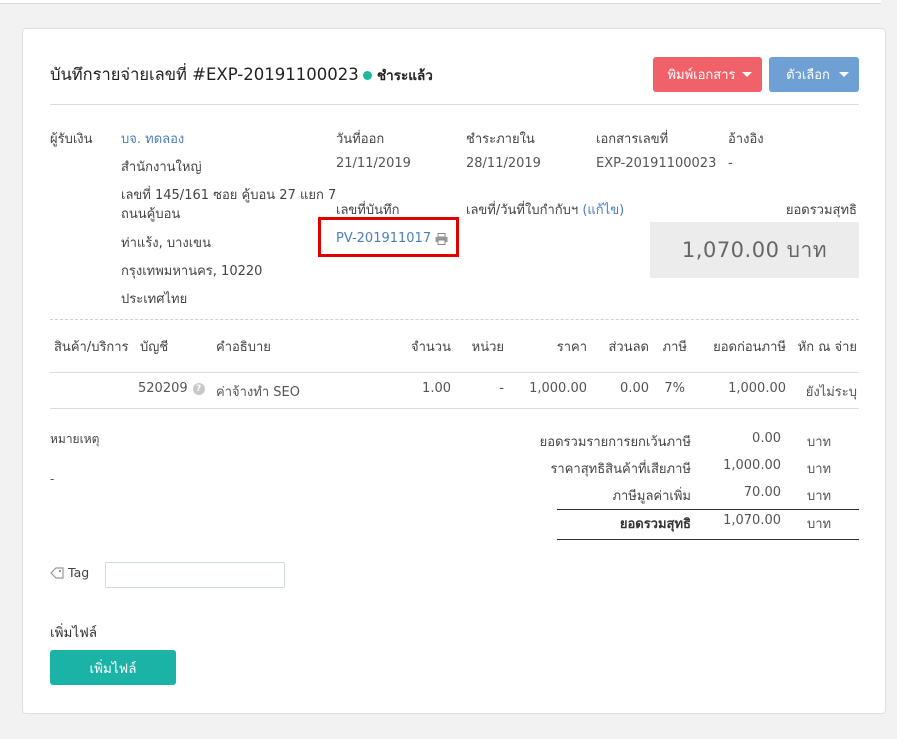 Image resolution: width=897 pixels, height=739 pixels. What do you see at coordinates (152, 138) in the screenshot?
I see `payee-name-link: บจ. ทดลอง` at bounding box center [152, 138].